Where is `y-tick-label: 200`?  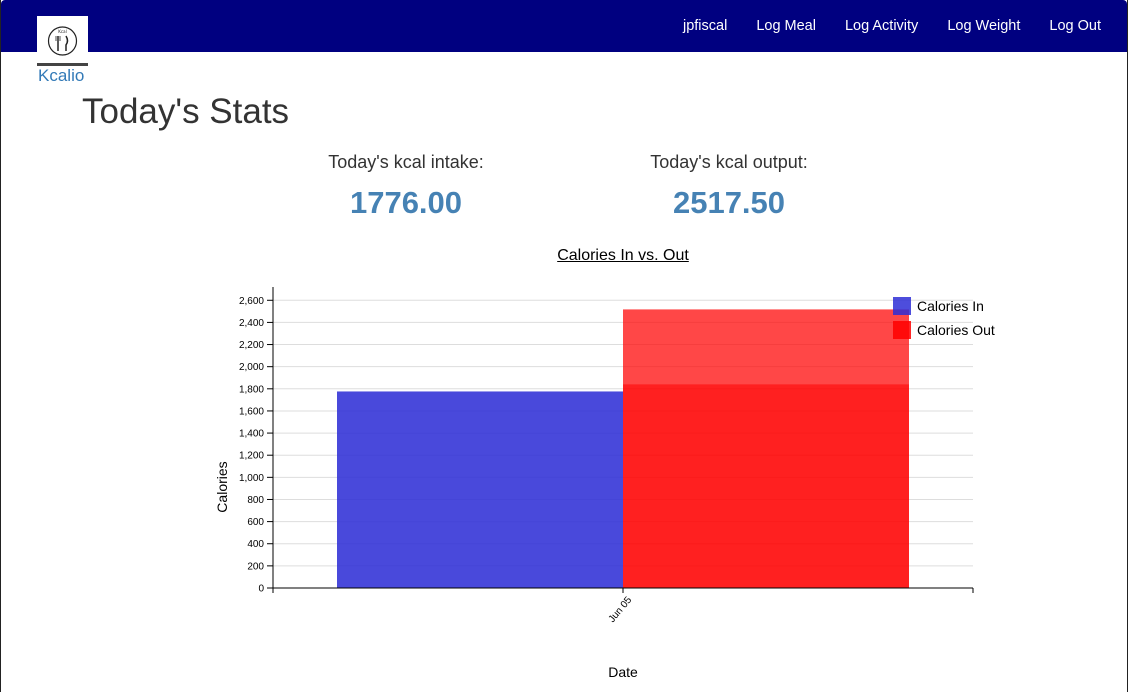
y-tick-label: 200 is located at coordinates (255, 566).